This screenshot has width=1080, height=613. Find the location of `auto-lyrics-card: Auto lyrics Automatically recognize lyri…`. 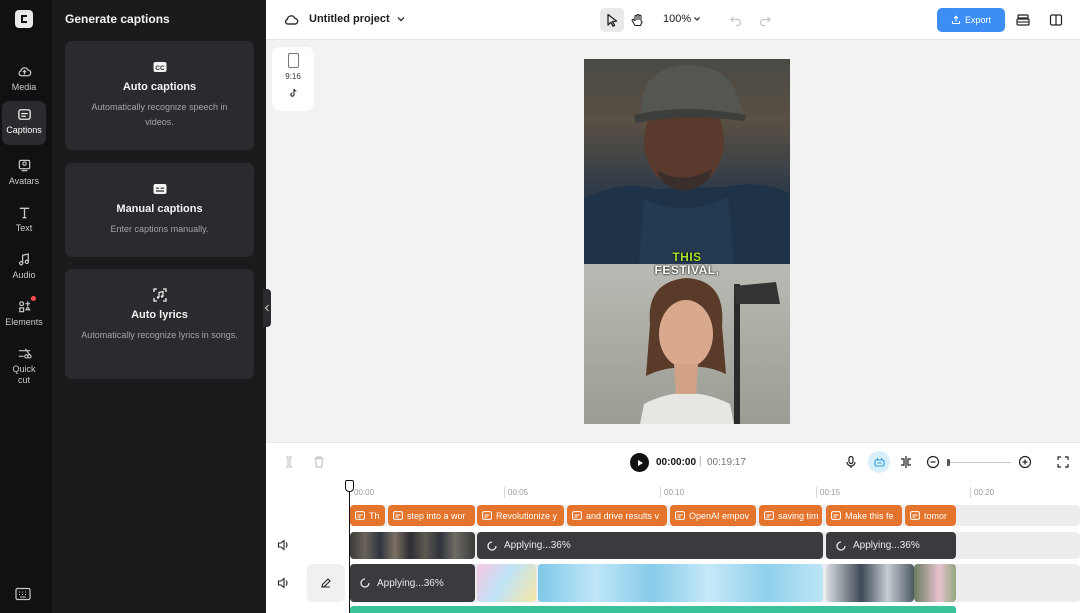

auto-lyrics-card: Auto lyrics Automatically recognize lyri… is located at coordinates (159, 324).